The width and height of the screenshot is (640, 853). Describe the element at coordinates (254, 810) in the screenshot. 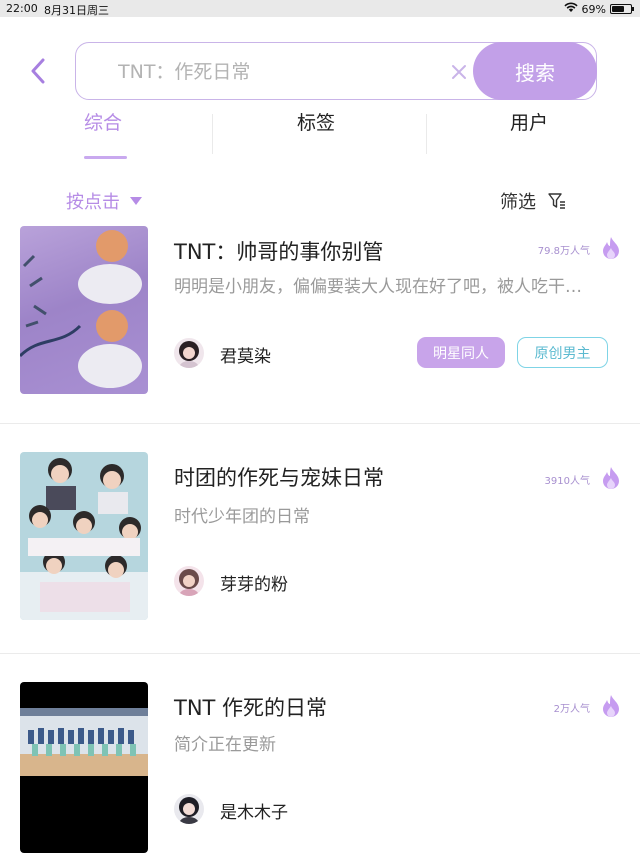

I see `author-name: 是木木子` at that location.